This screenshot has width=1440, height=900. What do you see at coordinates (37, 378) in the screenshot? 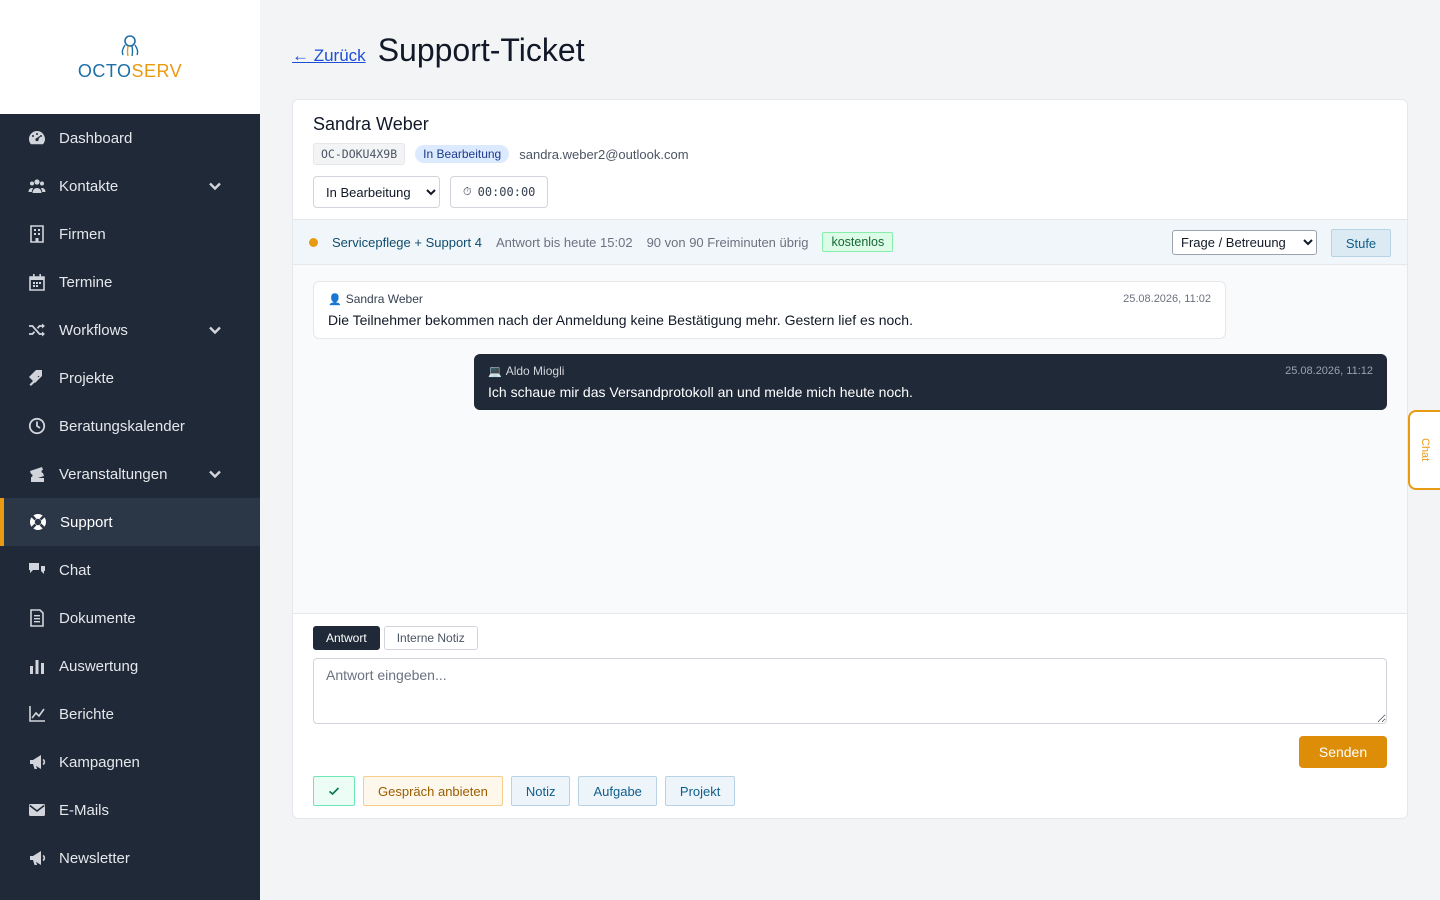
I see `tags-icon` at bounding box center [37, 378].